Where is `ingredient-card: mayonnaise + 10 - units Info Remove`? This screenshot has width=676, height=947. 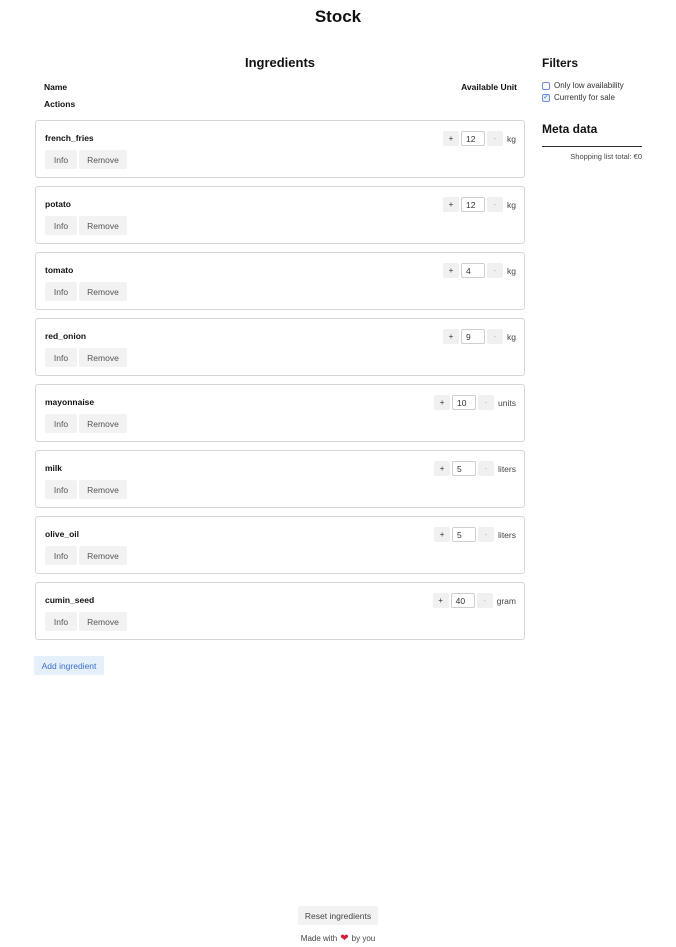
ingredient-card: mayonnaise + 10 - units Info Remove is located at coordinates (280, 413).